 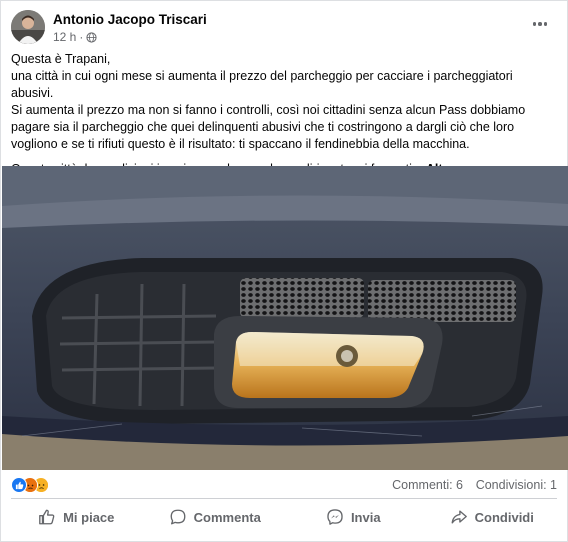 What do you see at coordinates (61, 59) in the screenshot?
I see `post-paragraph: Questa è Trapani,` at bounding box center [61, 59].